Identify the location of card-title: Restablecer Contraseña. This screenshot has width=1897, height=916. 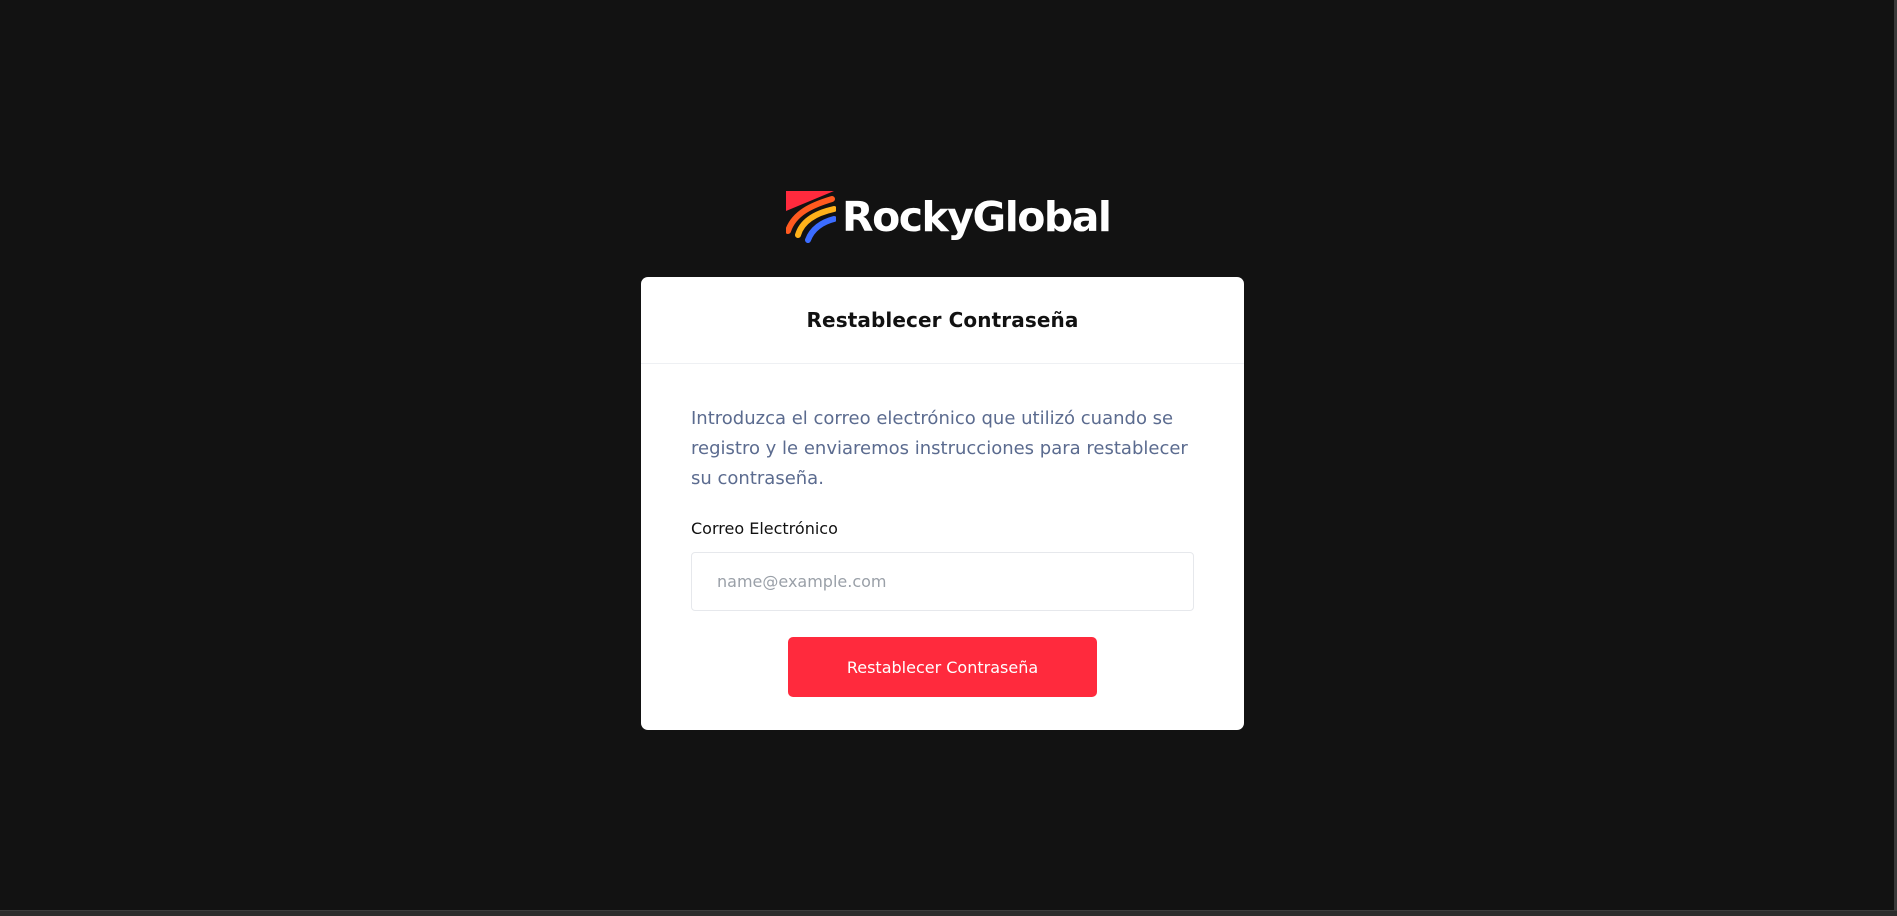
(942, 320).